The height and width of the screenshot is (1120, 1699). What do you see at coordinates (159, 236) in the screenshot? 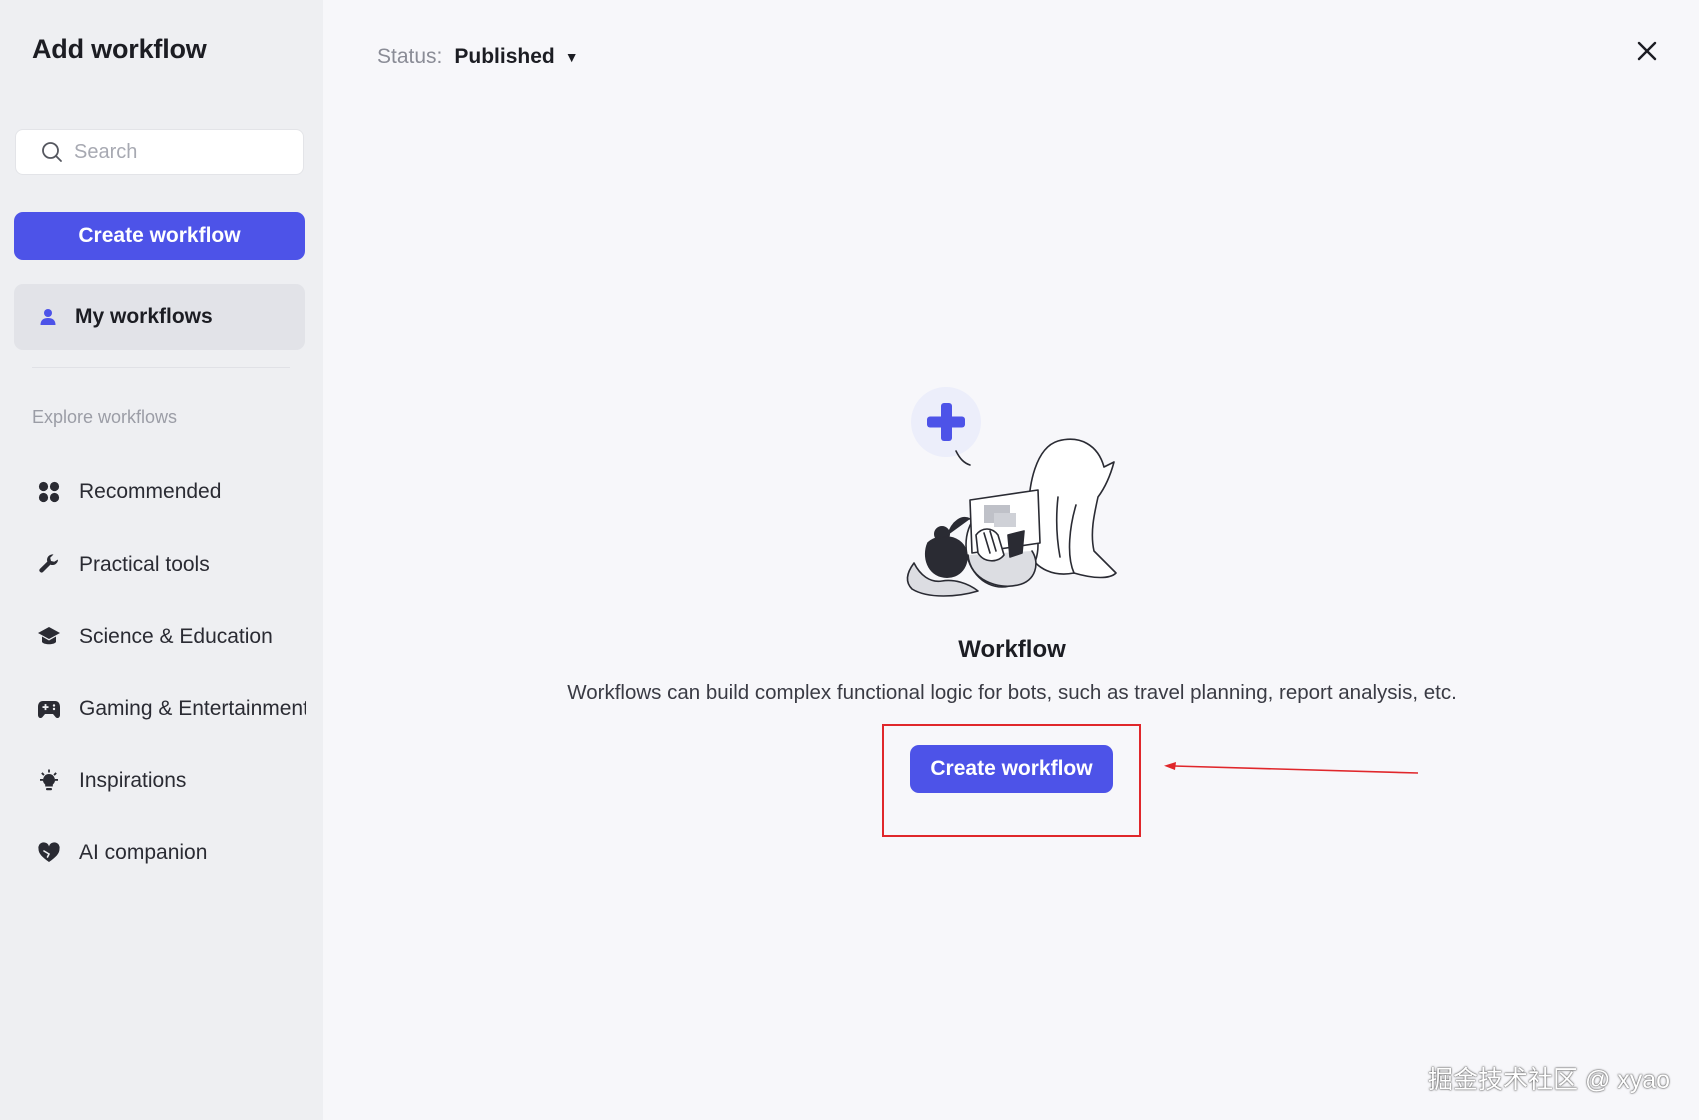
I see `create-workflow-button: Create workflow` at bounding box center [159, 236].